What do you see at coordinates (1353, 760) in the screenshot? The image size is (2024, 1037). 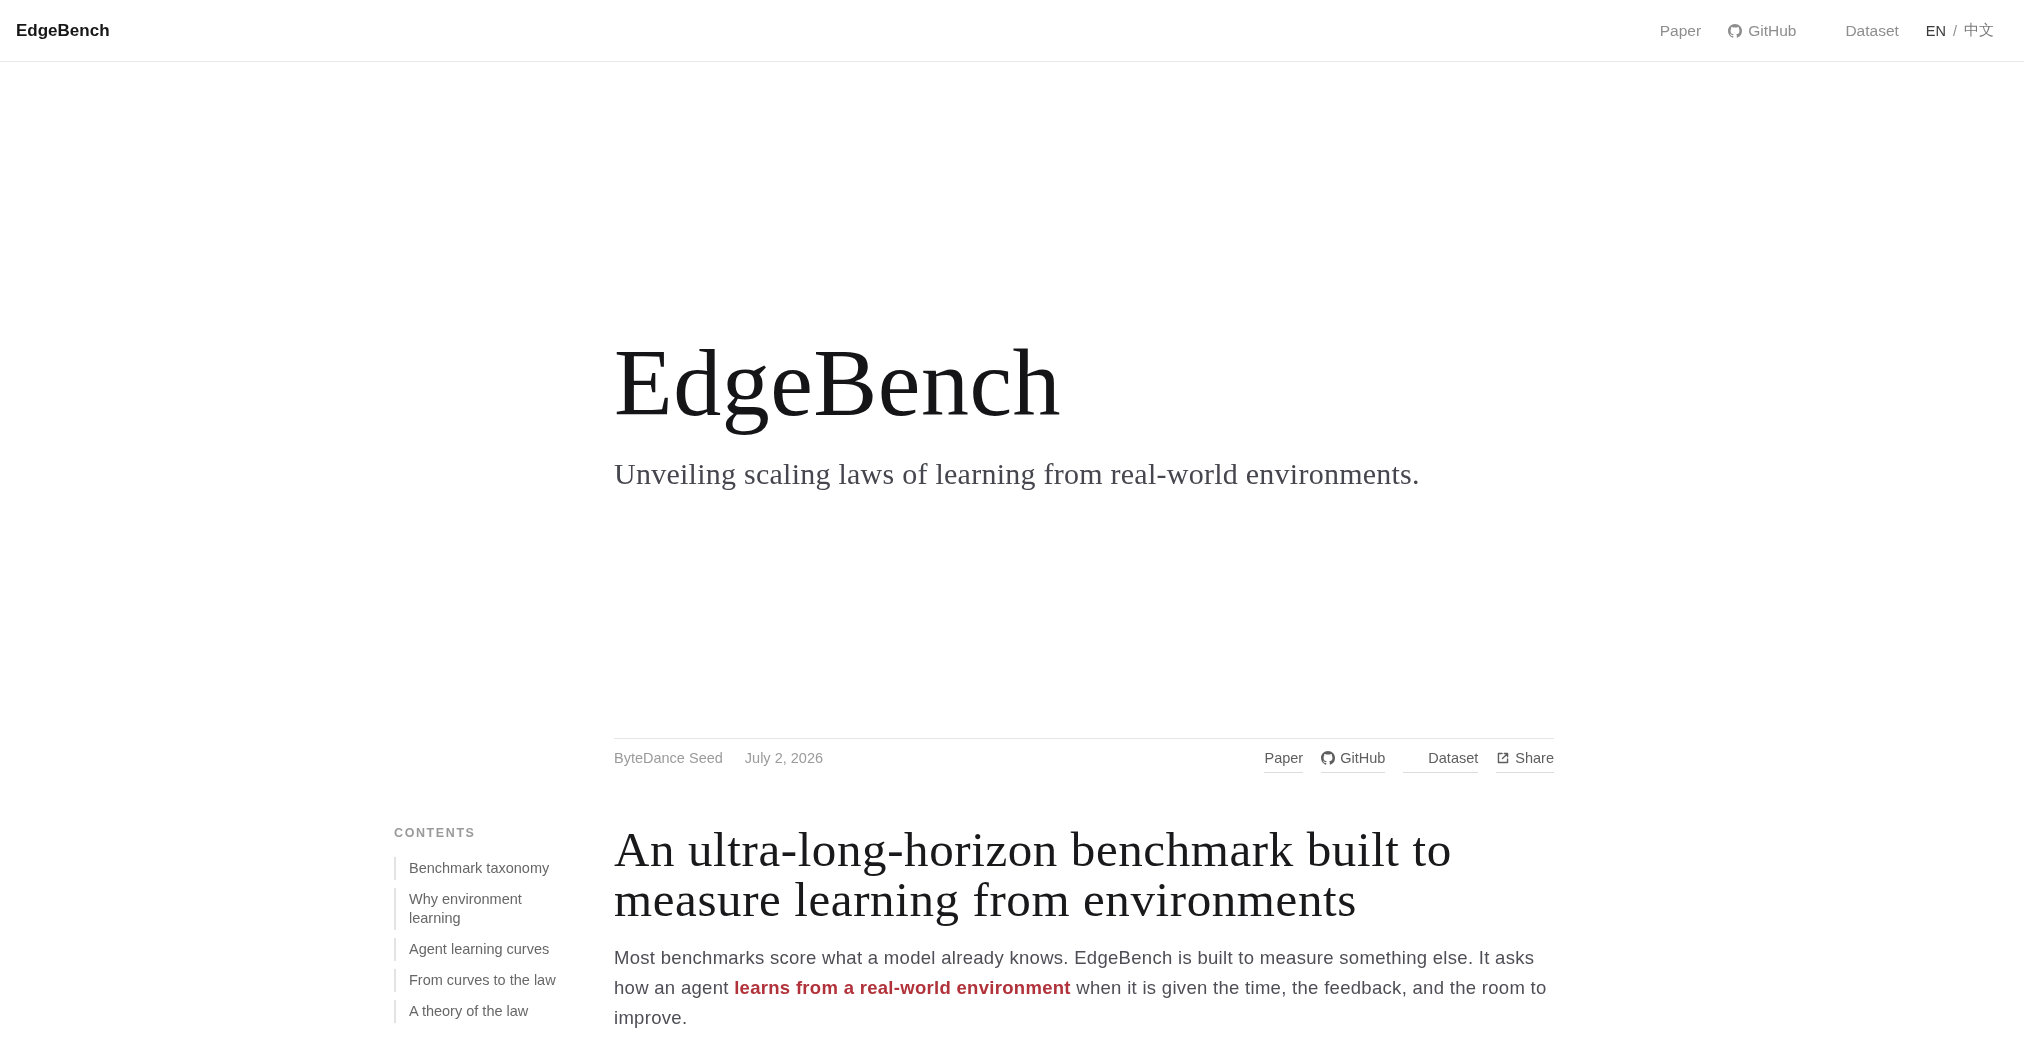 I see `byline-link: GitHub` at bounding box center [1353, 760].